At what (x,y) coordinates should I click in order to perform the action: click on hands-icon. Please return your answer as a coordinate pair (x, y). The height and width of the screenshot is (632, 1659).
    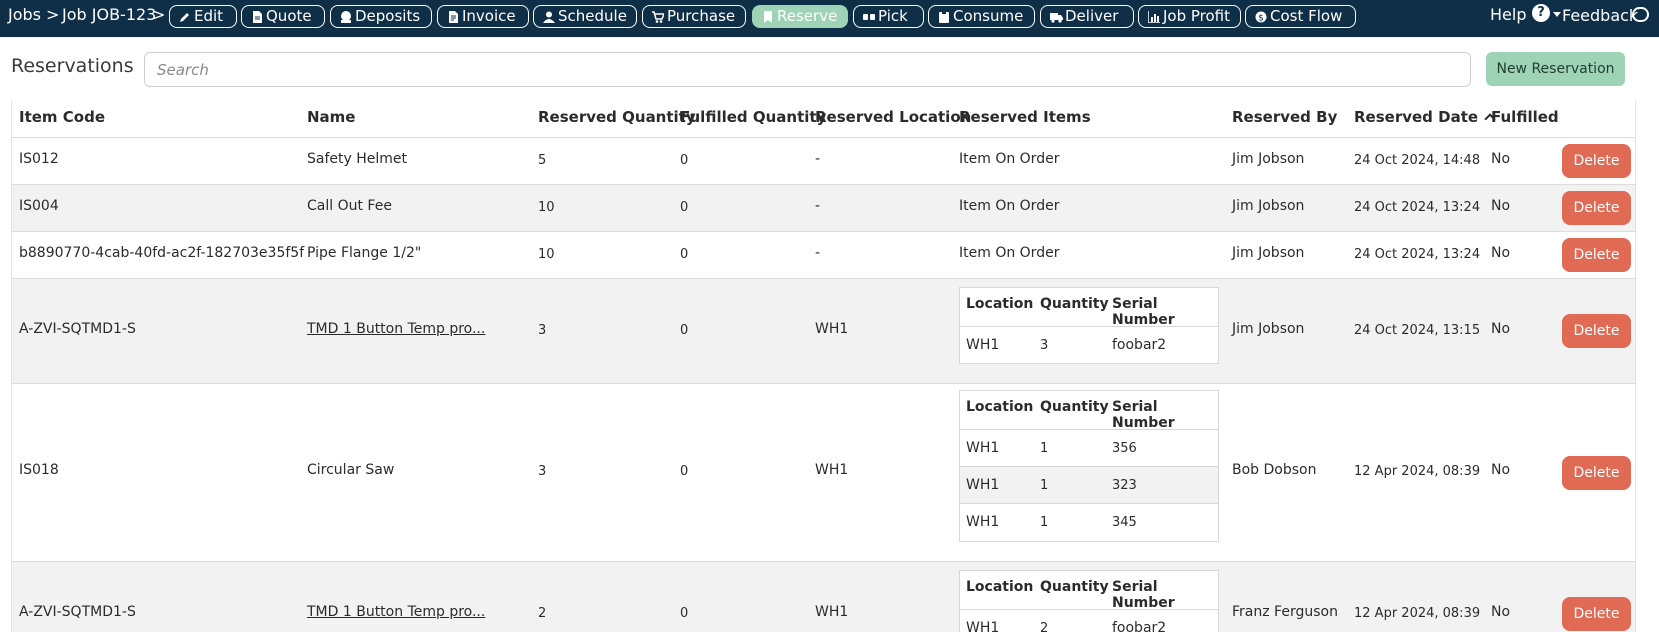
    Looking at the image, I should click on (869, 17).